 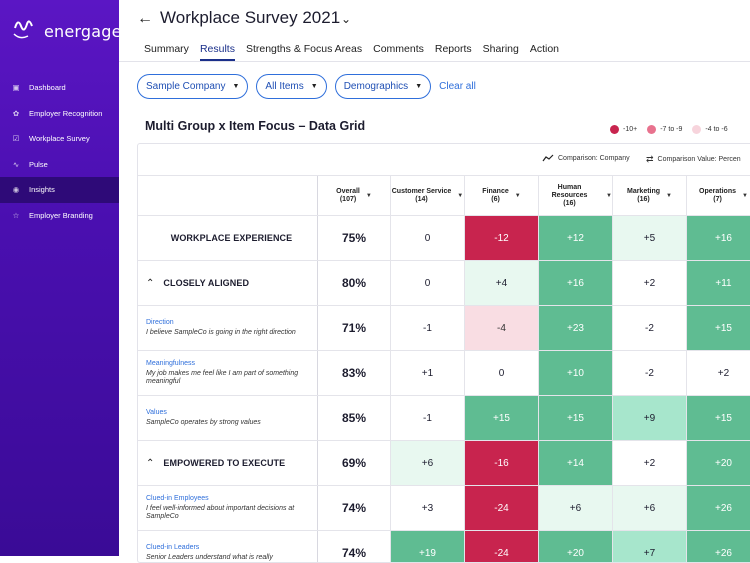 I want to click on clear-all-link: Clear all, so click(x=457, y=86).